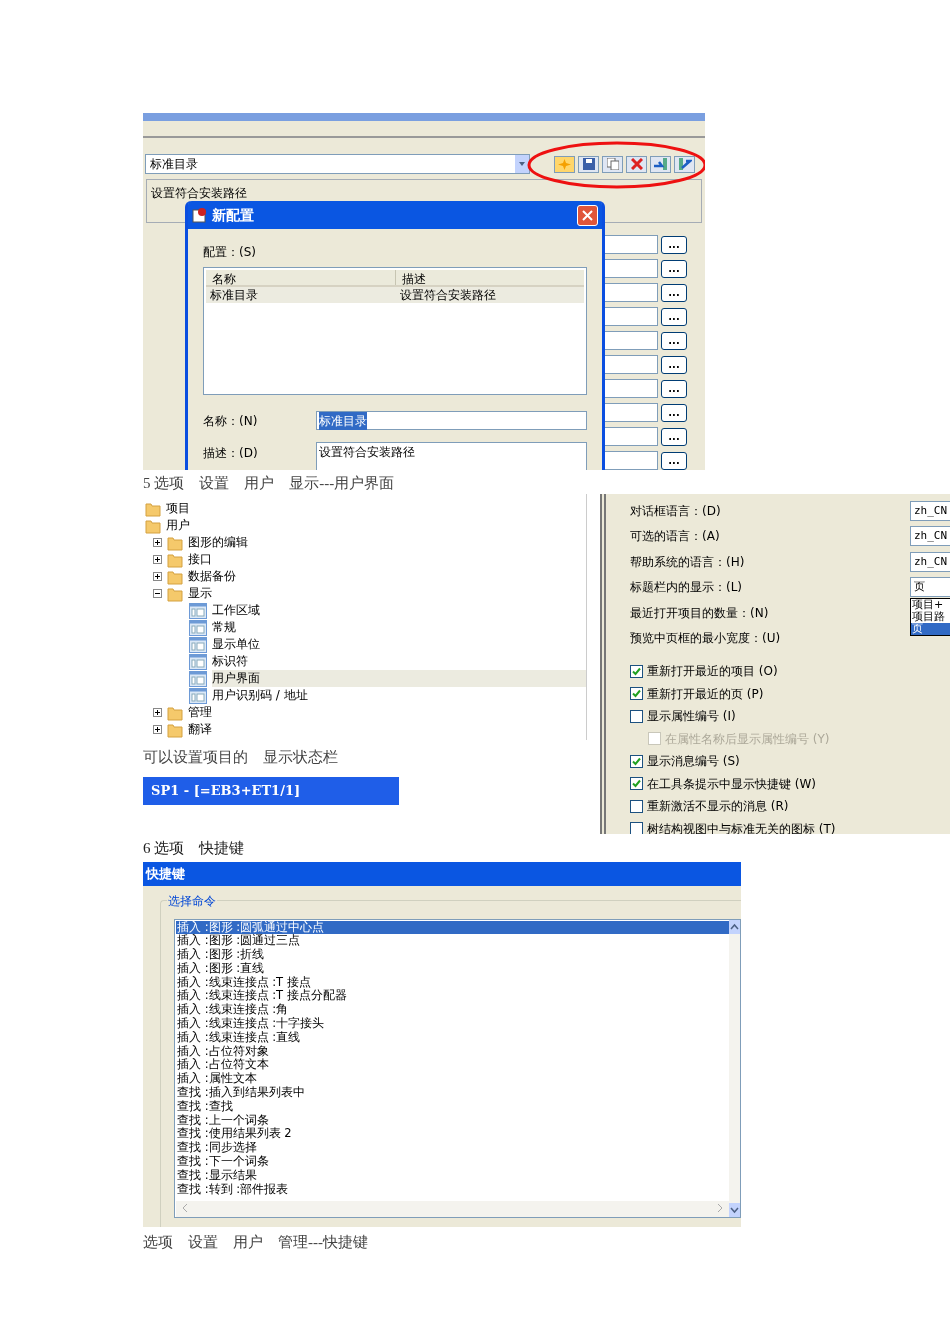 This screenshot has height=1344, width=950. What do you see at coordinates (588, 164) in the screenshot?
I see `floppy-icon` at bounding box center [588, 164].